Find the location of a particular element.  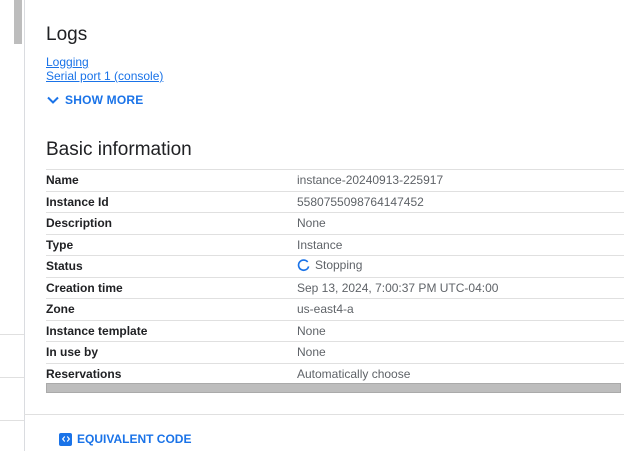

row-value: Stopping is located at coordinates (460, 266).